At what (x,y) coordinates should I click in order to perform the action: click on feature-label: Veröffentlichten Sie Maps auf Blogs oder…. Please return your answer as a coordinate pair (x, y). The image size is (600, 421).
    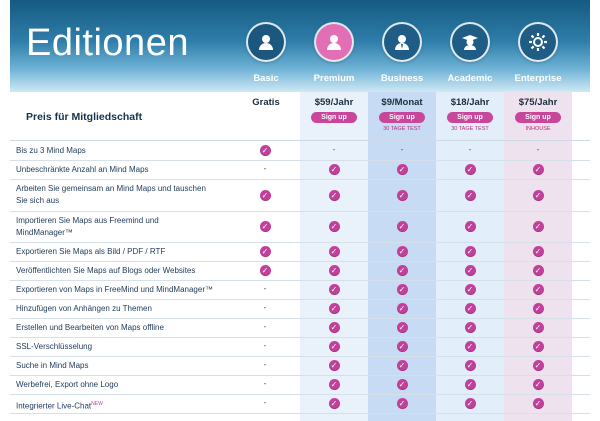
    Looking at the image, I should click on (116, 271).